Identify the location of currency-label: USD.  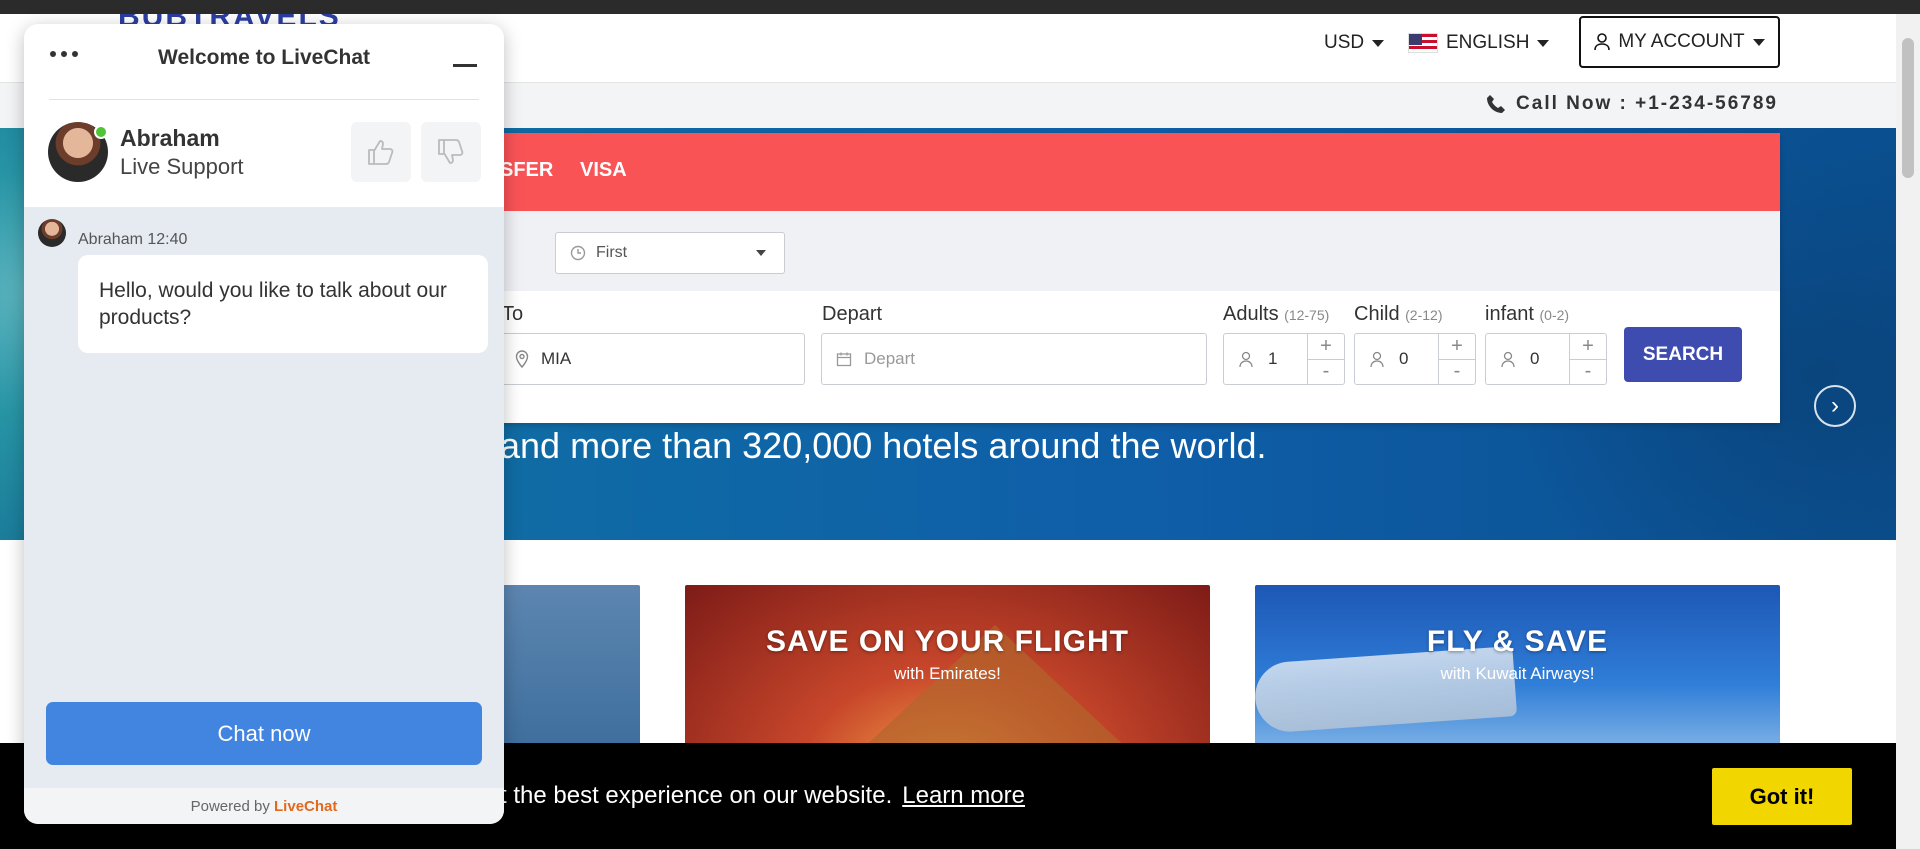
(1344, 42).